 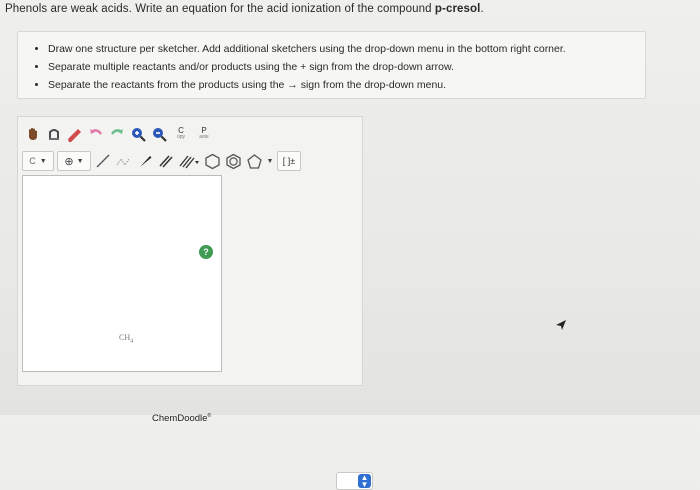 I want to click on double-bond-icon, so click(x=166, y=161).